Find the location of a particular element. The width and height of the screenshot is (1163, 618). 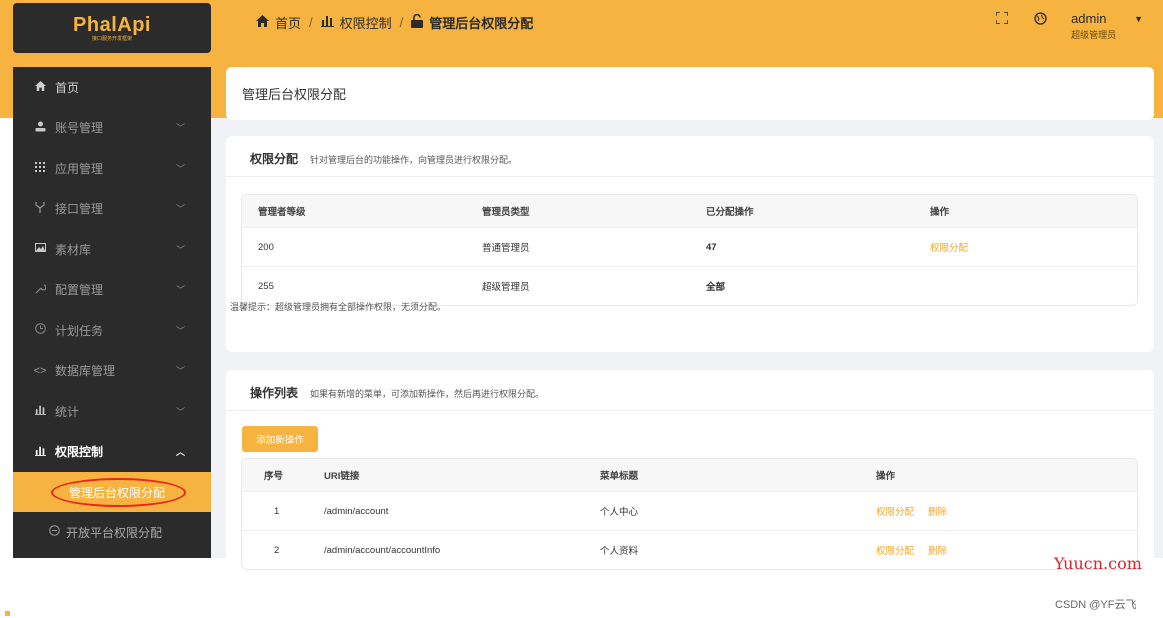

card-description: 如果有新增的菜单，可添加新操作，然后再进行权限分配。 is located at coordinates (427, 394).